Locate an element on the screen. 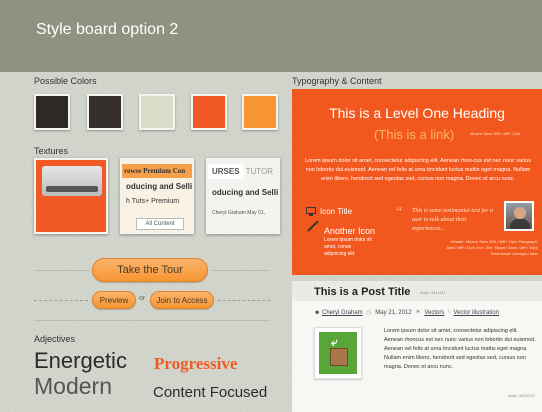 Image resolution: width=542 pixels, height=412 pixels. video-player-widget is located at coordinates (72, 181).